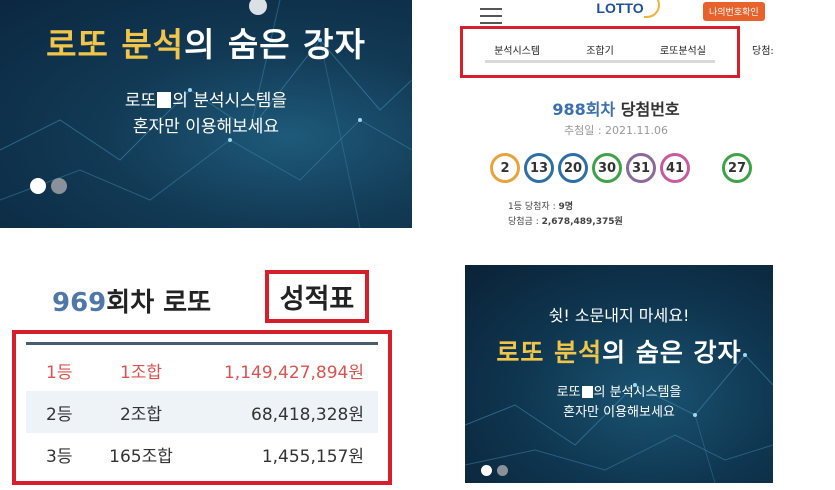  I want to click on score-badge: 성적표, so click(317, 296).